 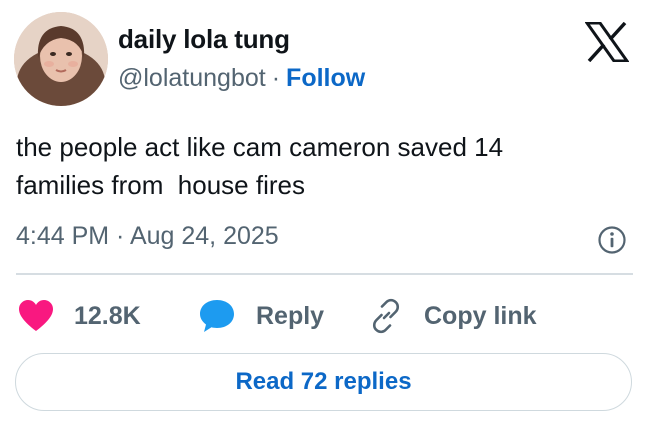 What do you see at coordinates (612, 240) in the screenshot?
I see `info-icon` at bounding box center [612, 240].